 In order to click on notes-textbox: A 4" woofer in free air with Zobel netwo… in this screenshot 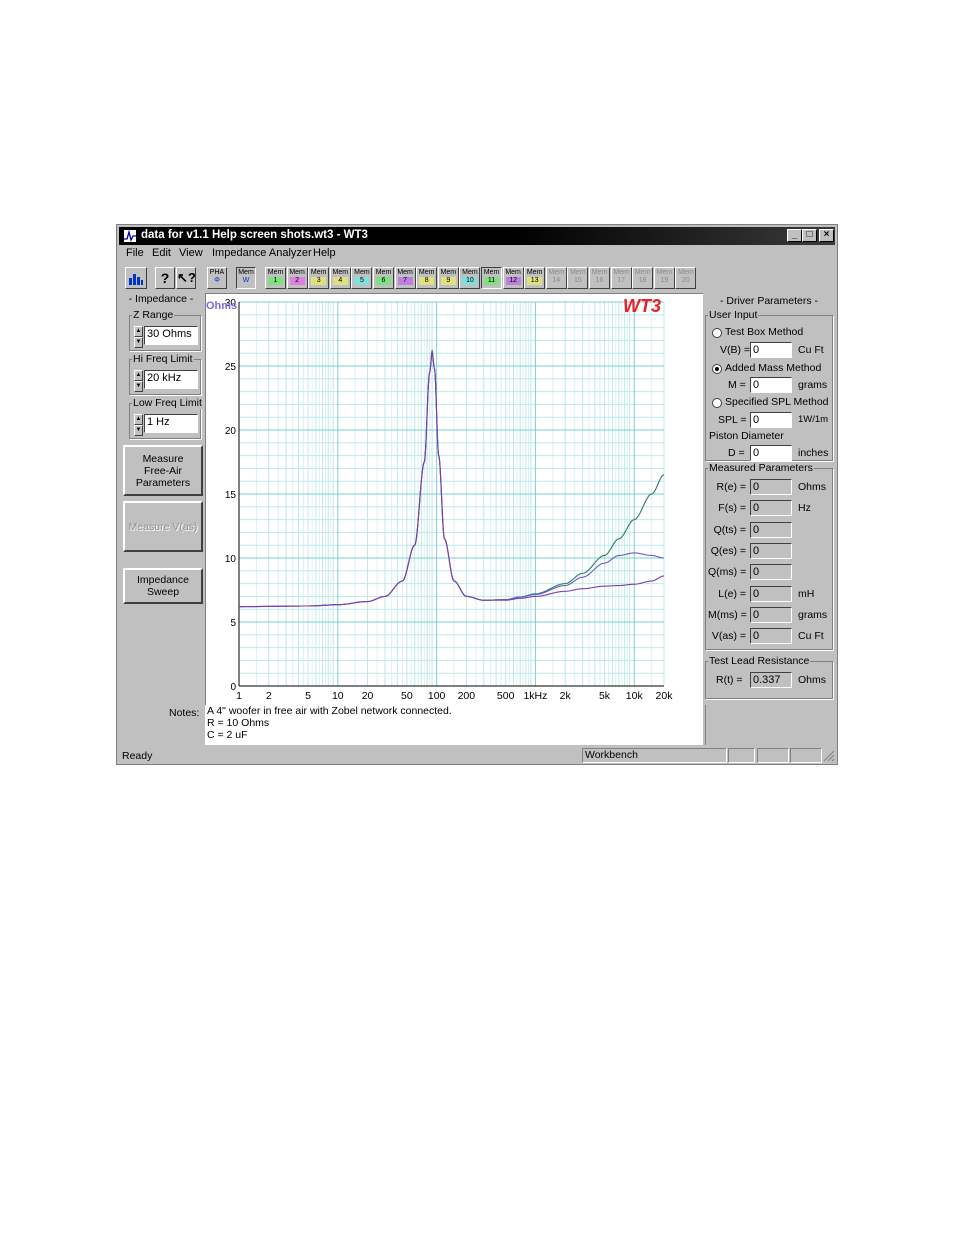, I will do `click(454, 725)`.